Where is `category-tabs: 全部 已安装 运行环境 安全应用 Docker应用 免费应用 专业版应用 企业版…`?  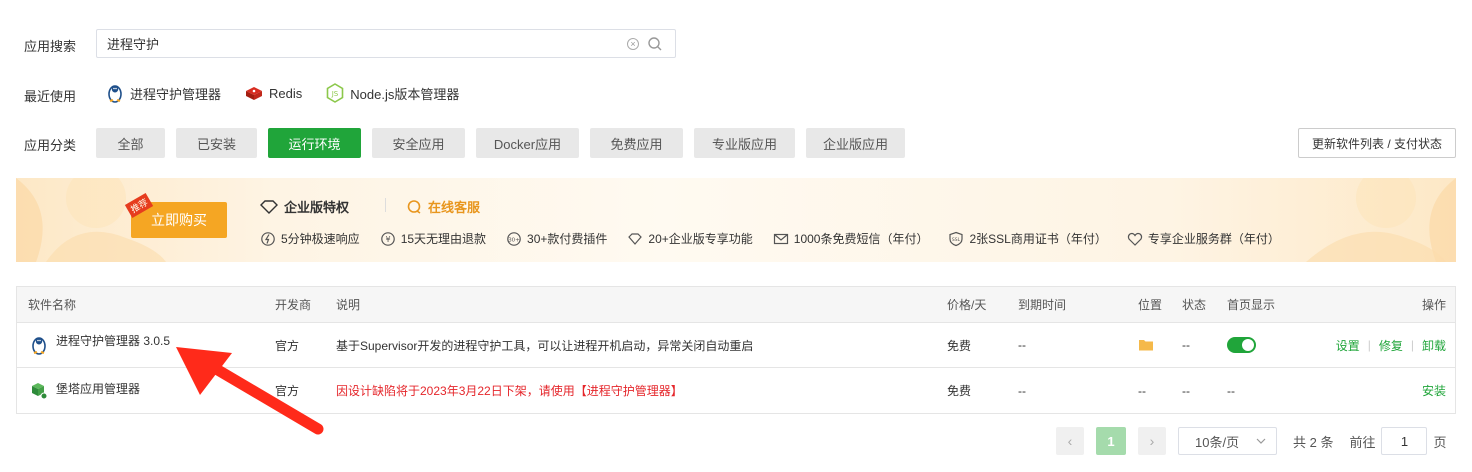 category-tabs: 全部 已安装 运行环境 安全应用 Docker应用 免费应用 专业版应用 企业版… is located at coordinates (500, 143).